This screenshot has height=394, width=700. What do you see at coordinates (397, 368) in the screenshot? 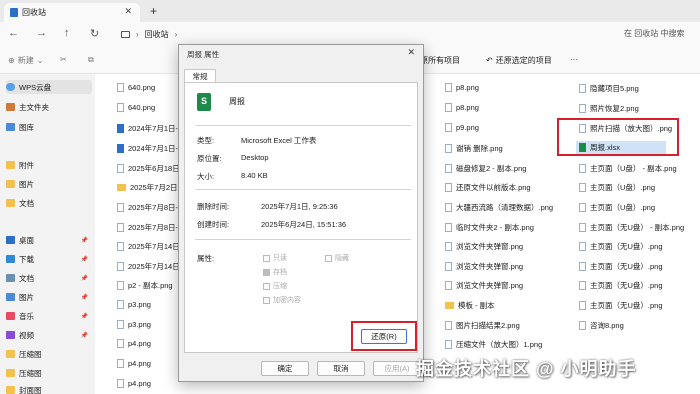
I see `apply-button: 应用(A)` at bounding box center [397, 368].